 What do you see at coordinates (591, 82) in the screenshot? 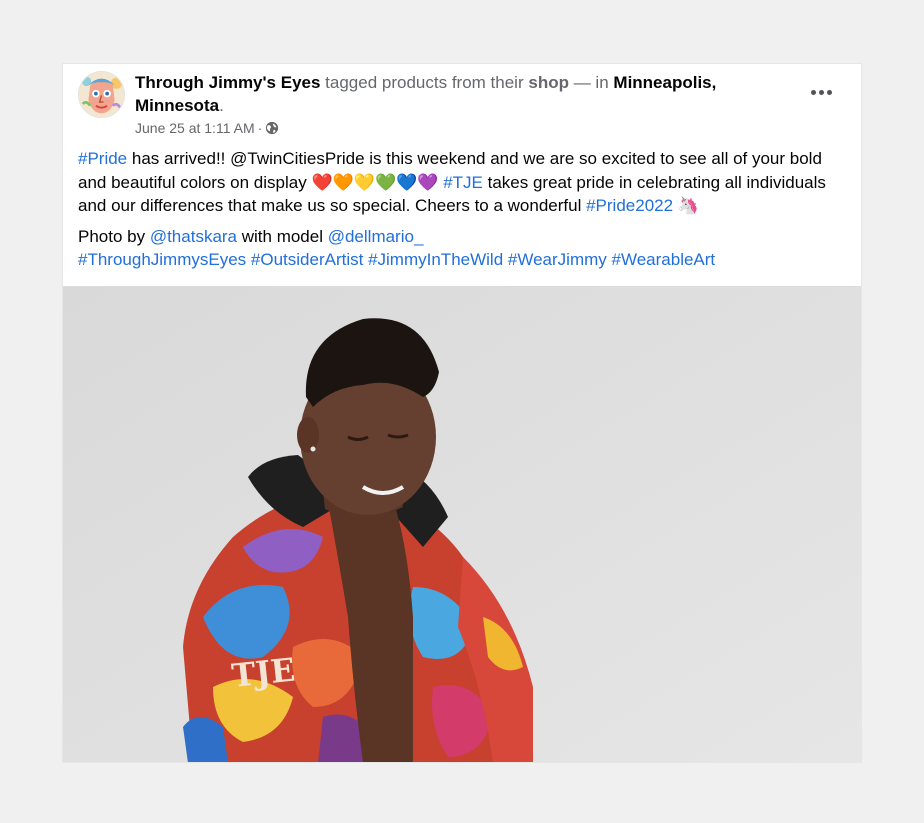
I see `in-text: — in` at bounding box center [591, 82].